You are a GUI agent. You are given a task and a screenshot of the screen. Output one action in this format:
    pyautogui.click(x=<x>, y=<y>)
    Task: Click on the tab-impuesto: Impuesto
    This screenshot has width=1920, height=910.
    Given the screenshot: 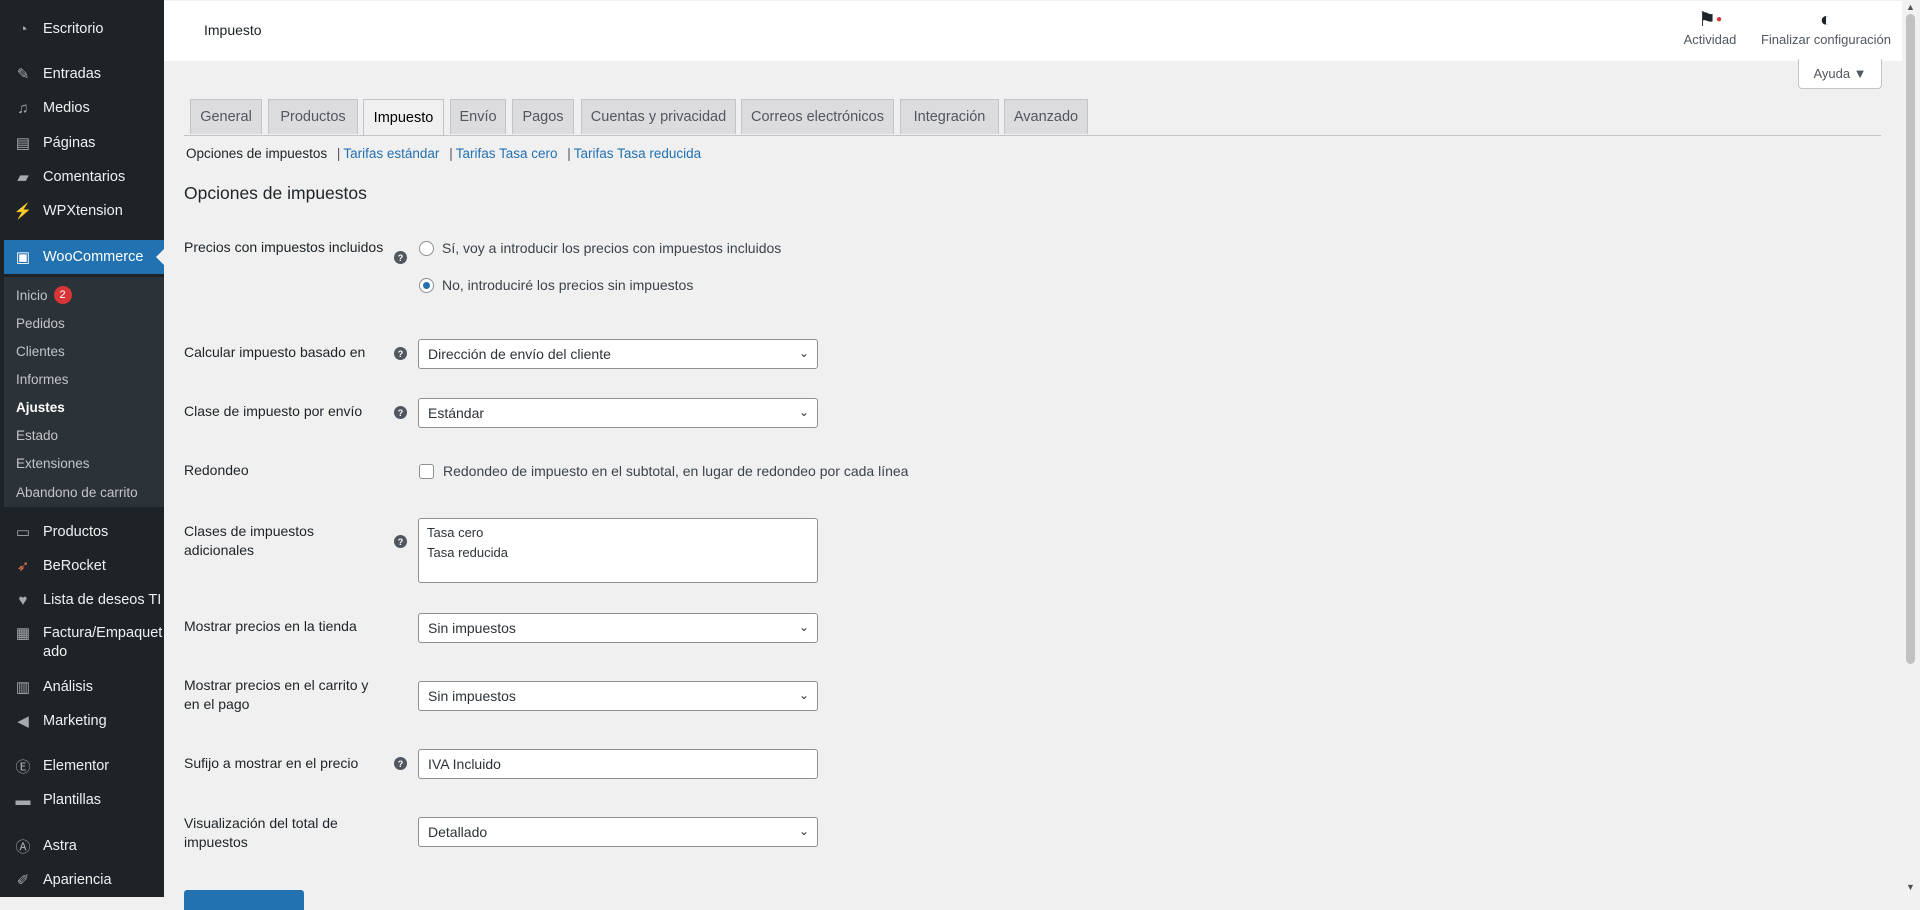 What is the action you would take?
    pyautogui.click(x=403, y=117)
    